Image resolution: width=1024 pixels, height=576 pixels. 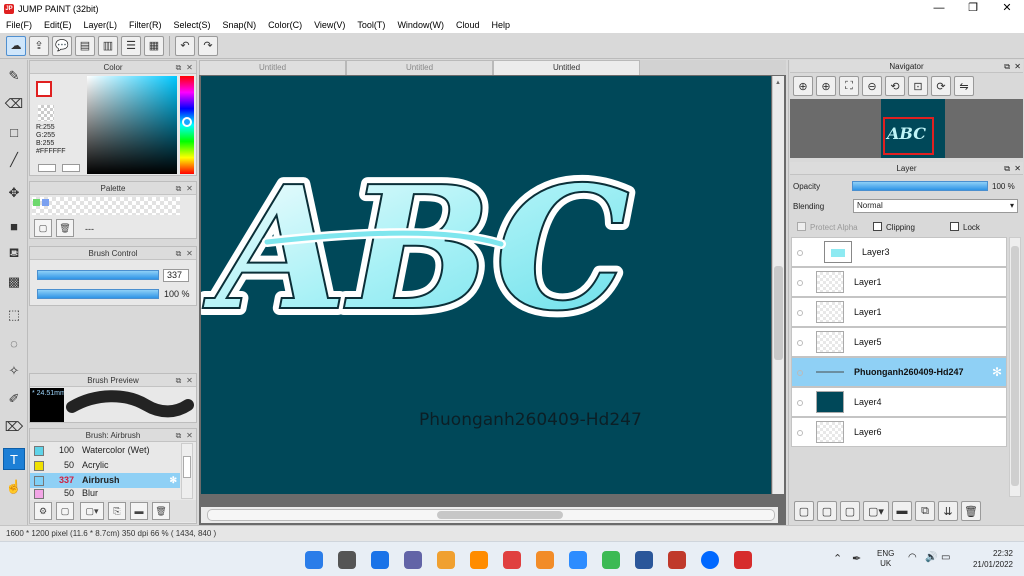 I want to click on add-layer-dropdown-icon: ▢▾, so click(x=876, y=511).